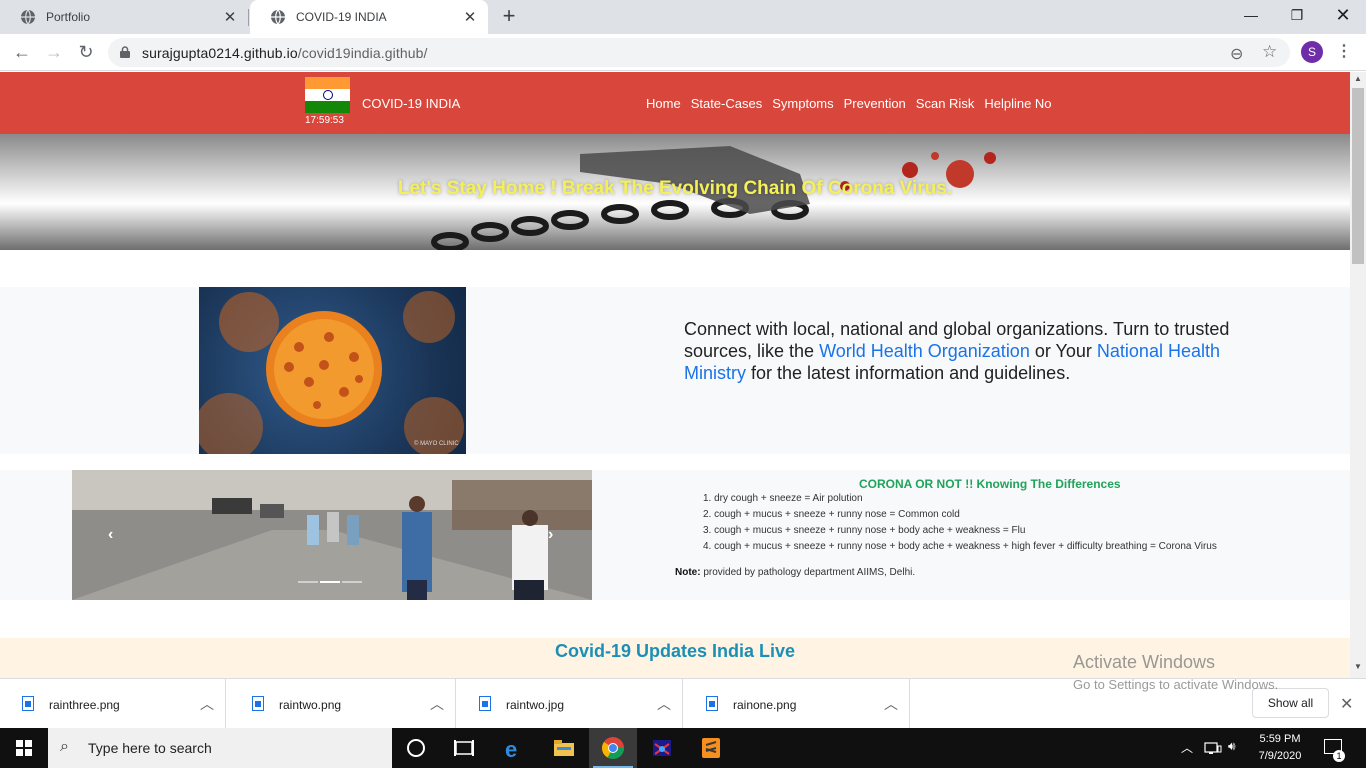  Describe the element at coordinates (1213, 754) in the screenshot. I see `network-icon` at that location.